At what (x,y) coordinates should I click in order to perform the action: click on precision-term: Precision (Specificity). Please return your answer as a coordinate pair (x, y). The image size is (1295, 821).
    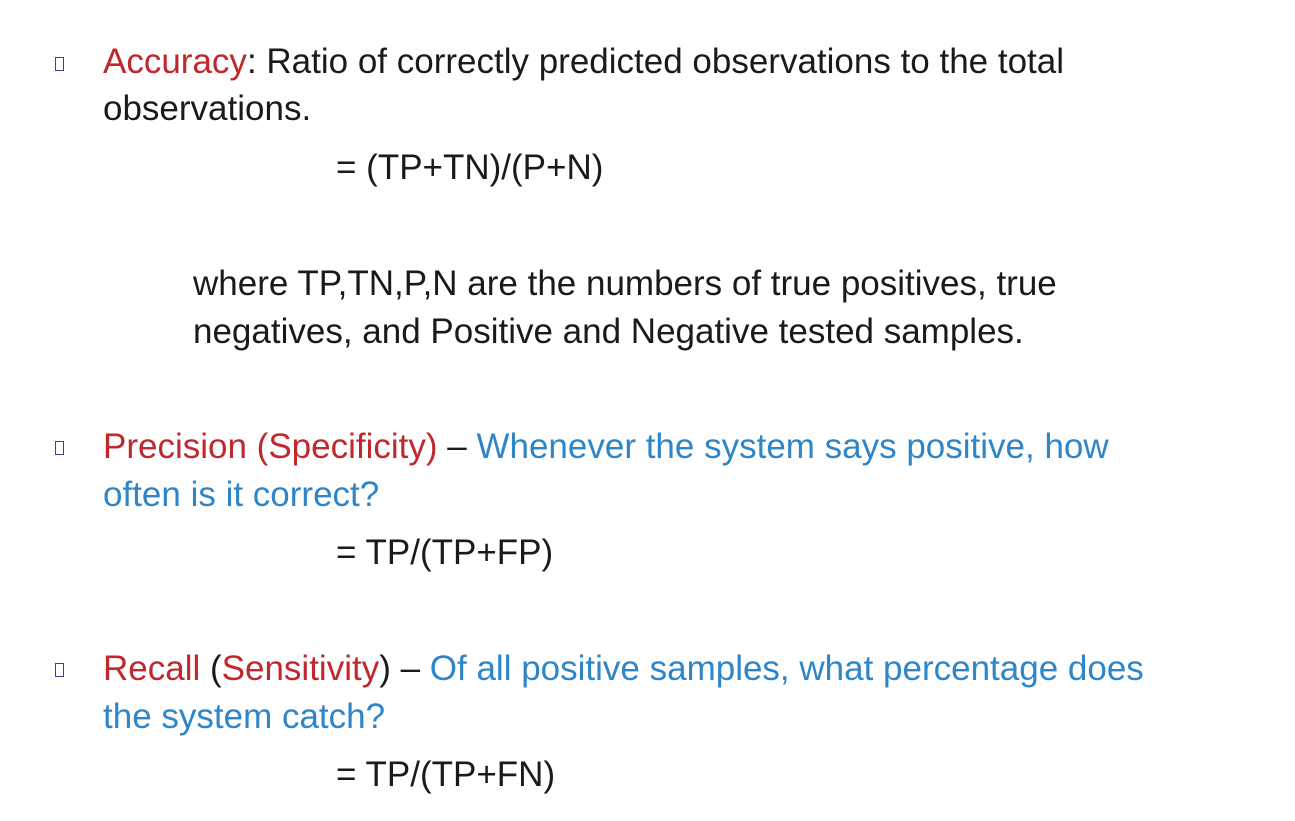
    Looking at the image, I should click on (270, 446).